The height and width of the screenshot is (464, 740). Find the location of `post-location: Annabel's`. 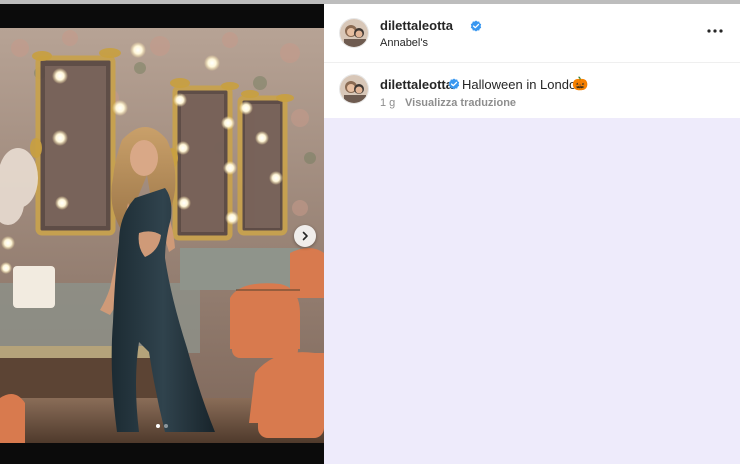

post-location: Annabel's is located at coordinates (404, 43).